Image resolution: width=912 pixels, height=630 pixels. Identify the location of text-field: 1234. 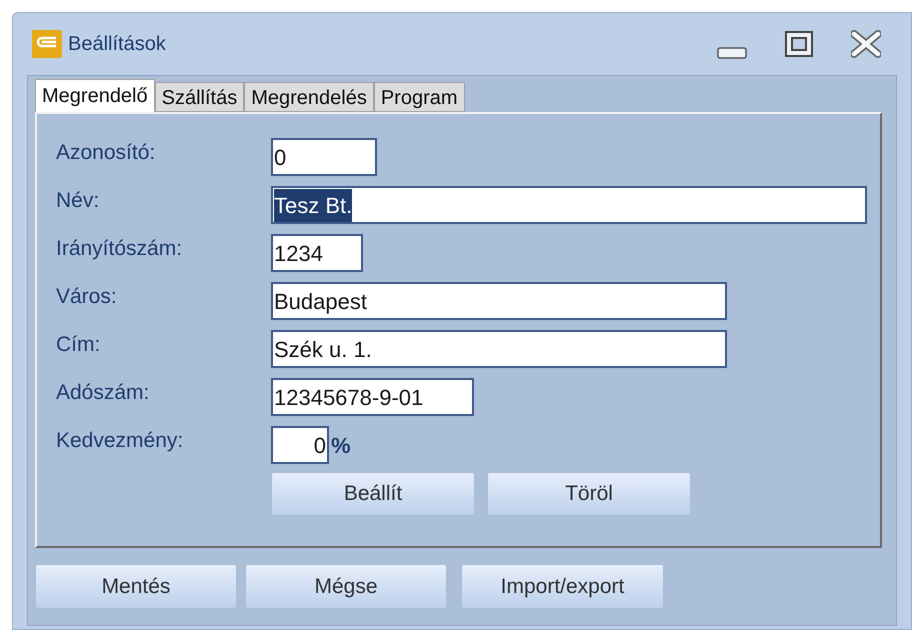
(317, 253).